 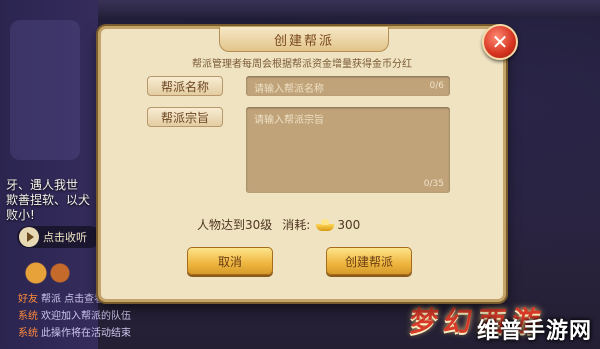 I want to click on cost-value: 300, so click(x=349, y=224).